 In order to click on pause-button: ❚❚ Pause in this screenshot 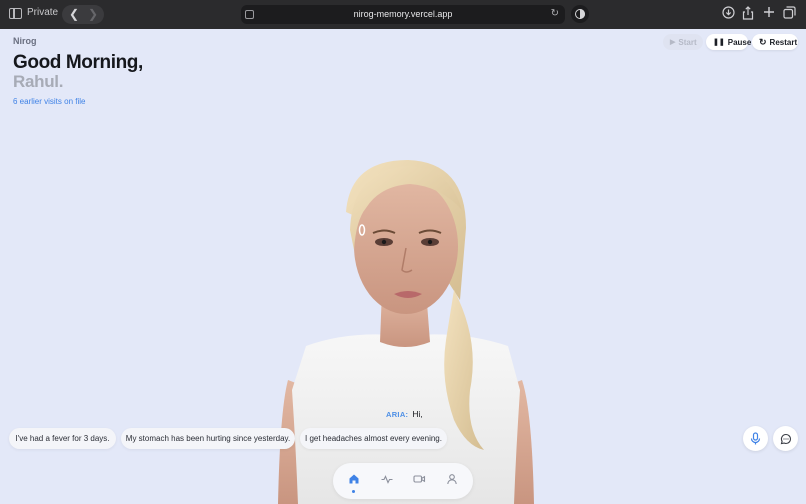, I will do `click(728, 42)`.